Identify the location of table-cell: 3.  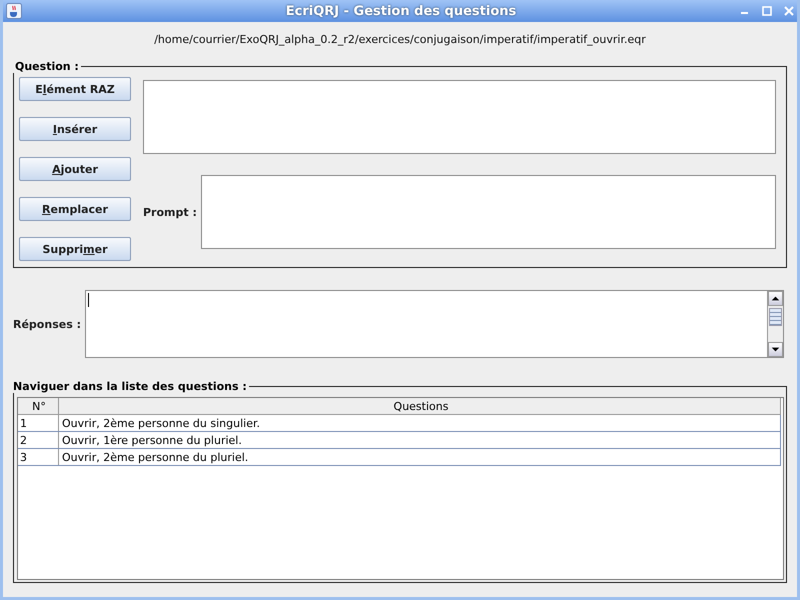
(38, 457).